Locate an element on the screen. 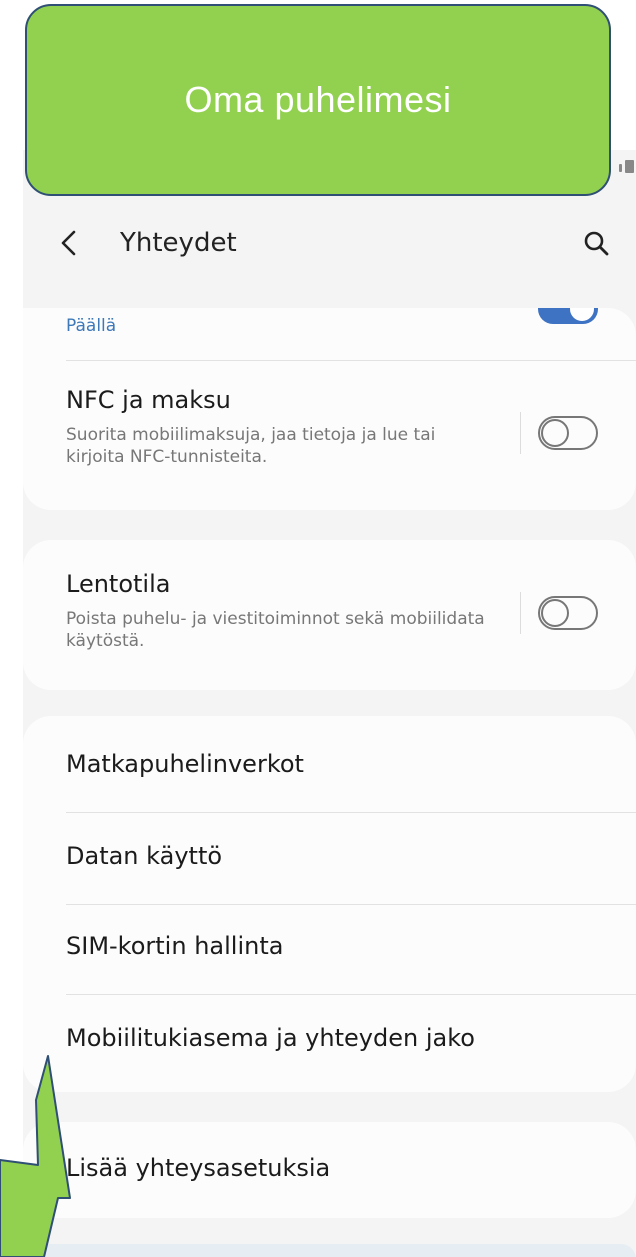  chevron-left-icon is located at coordinates (68, 243).